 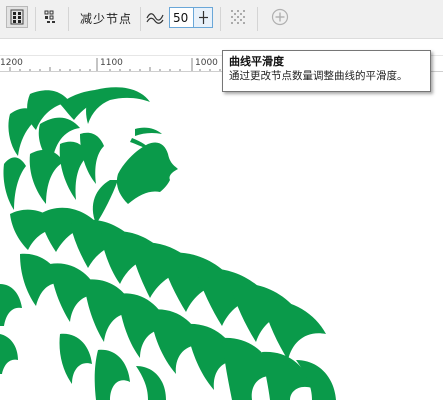 What do you see at coordinates (111, 63) in the screenshot?
I see `ruler-label: 1100` at bounding box center [111, 63].